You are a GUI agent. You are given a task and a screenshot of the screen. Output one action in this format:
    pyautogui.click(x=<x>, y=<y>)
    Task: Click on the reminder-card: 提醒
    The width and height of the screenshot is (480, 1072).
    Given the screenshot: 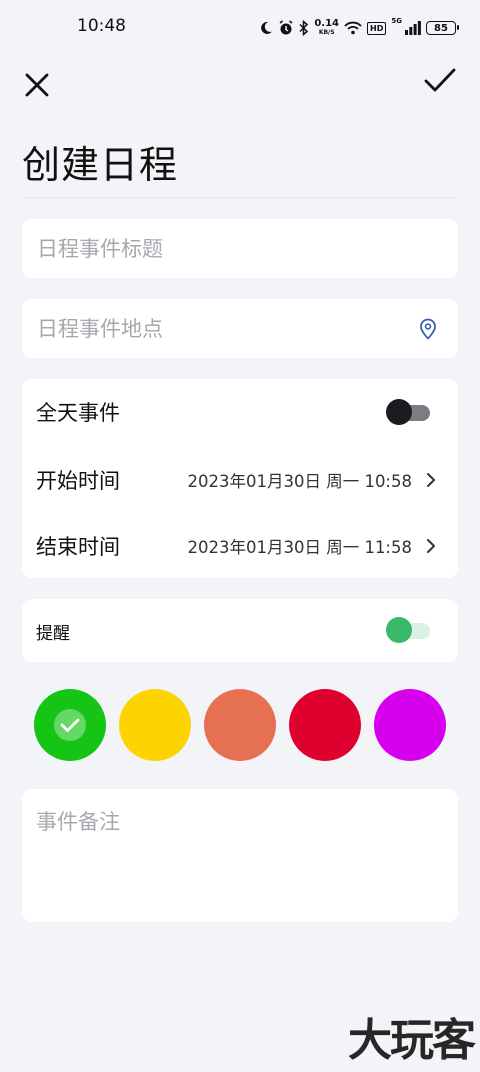 What is the action you would take?
    pyautogui.click(x=240, y=630)
    